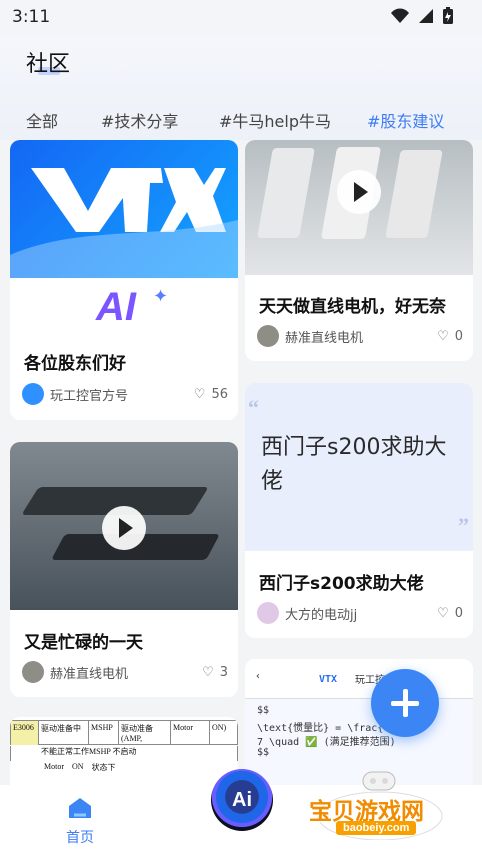 The height and width of the screenshot is (857, 482). Describe the element at coordinates (241, 17) in the screenshot. I see `status-bar: 3:11` at that location.